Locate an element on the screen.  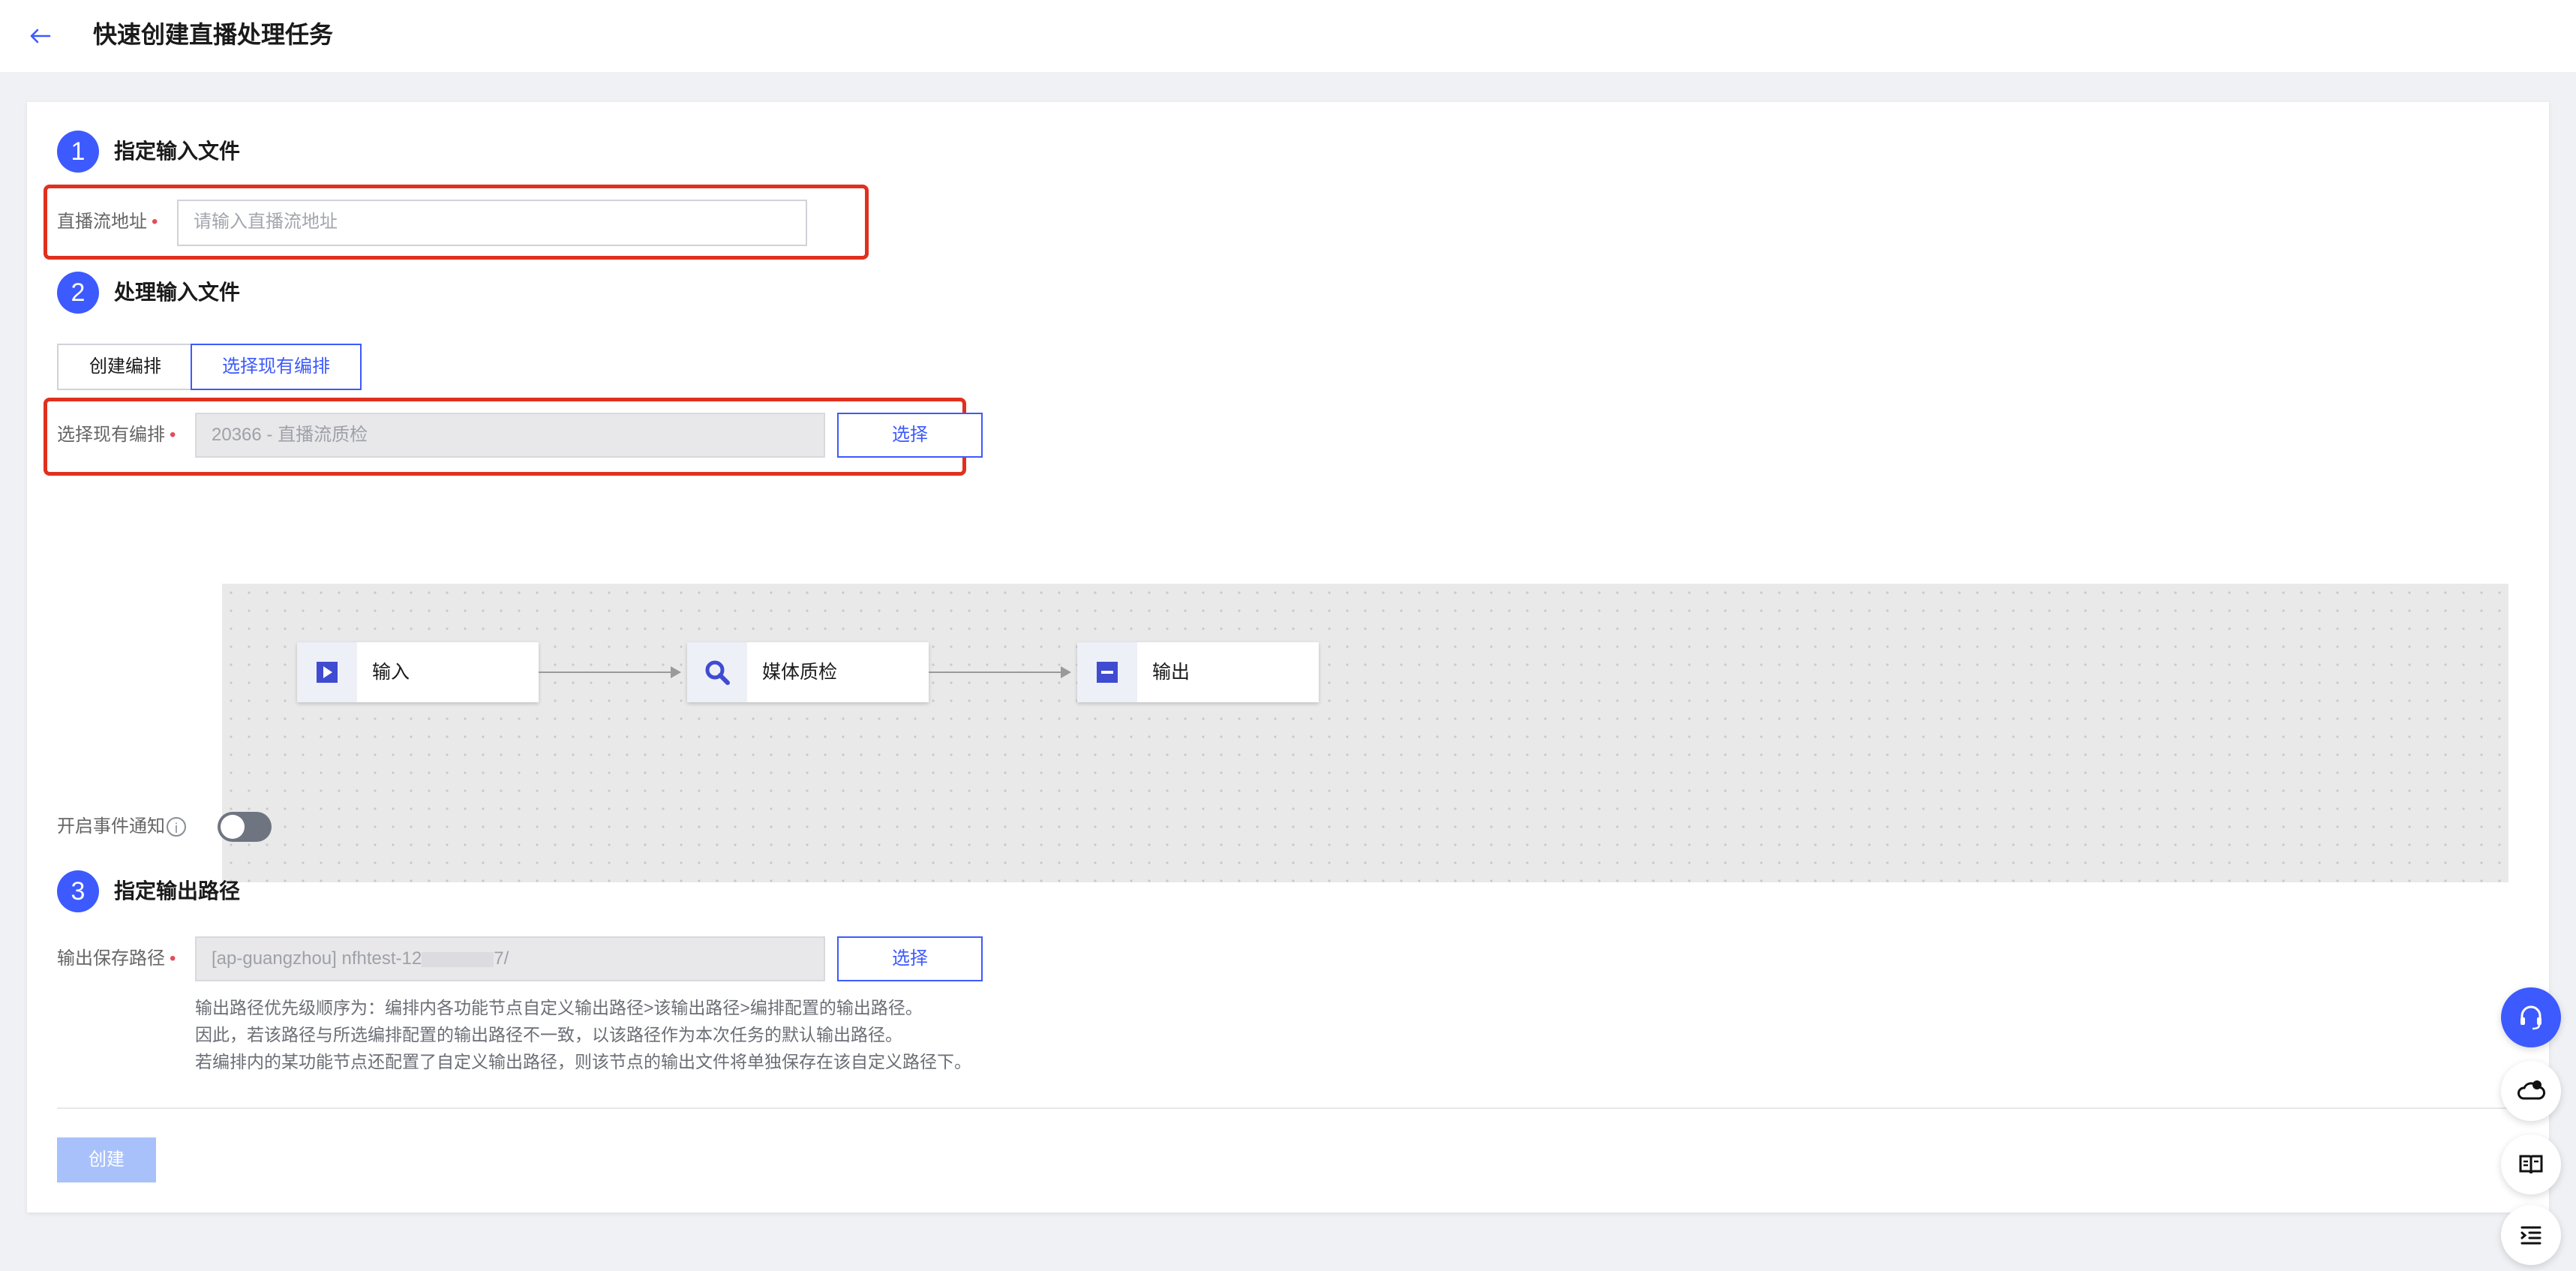
flow-node-input: 输入 is located at coordinates (418, 672).